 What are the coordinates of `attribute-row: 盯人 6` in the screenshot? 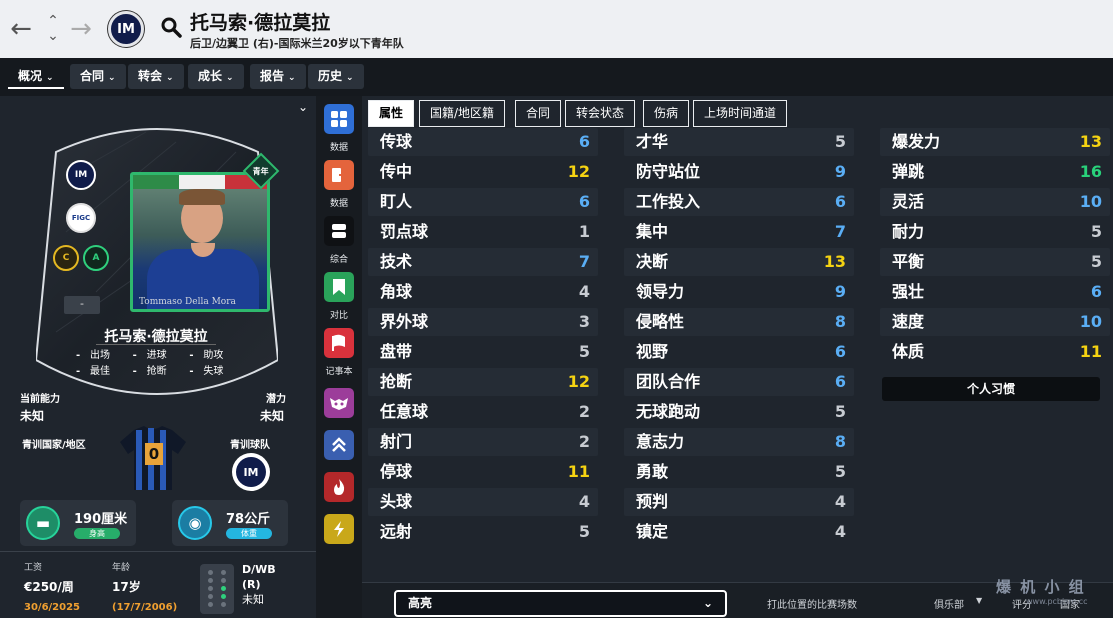 It's located at (483, 202).